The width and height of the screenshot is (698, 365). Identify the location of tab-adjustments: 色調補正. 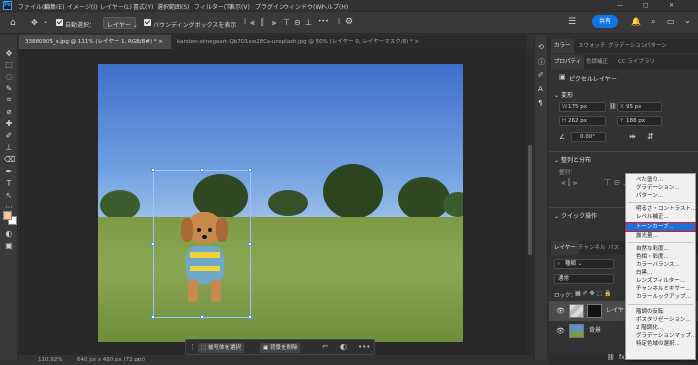
(597, 62).